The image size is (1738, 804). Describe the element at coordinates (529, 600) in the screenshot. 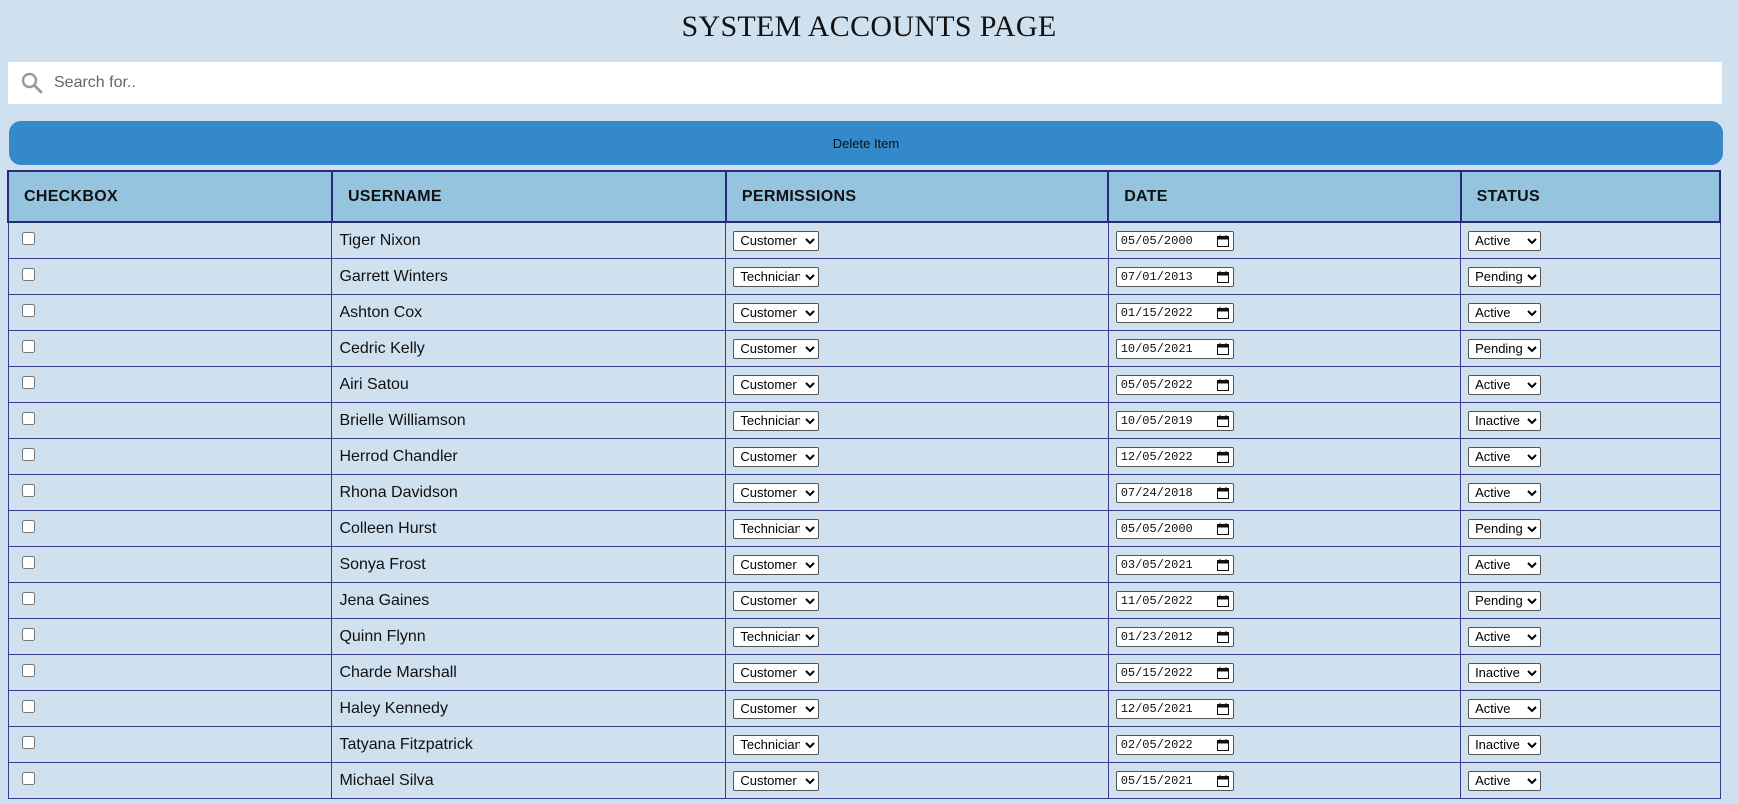

I see `username-cell: Jena Gaines` at that location.